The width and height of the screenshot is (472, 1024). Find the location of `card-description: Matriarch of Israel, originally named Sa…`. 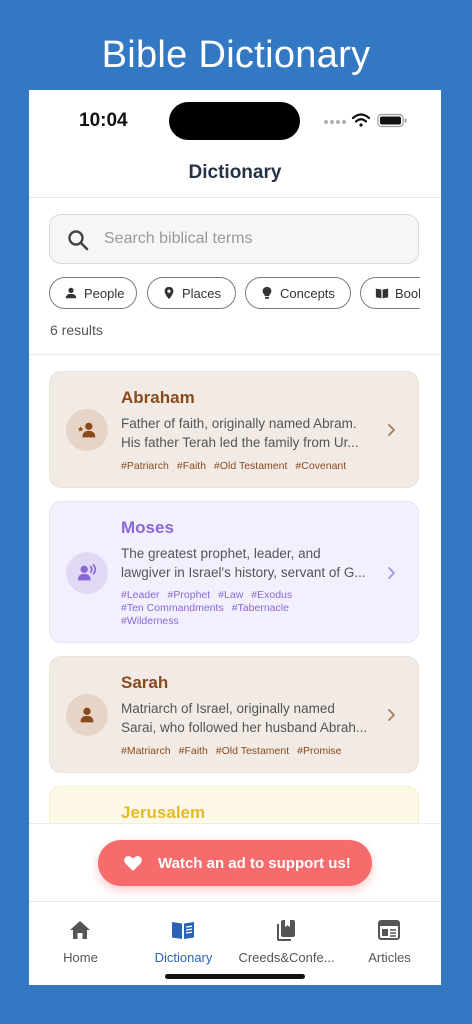

card-description: Matriarch of Israel, originally named Sa… is located at coordinates (251, 718).